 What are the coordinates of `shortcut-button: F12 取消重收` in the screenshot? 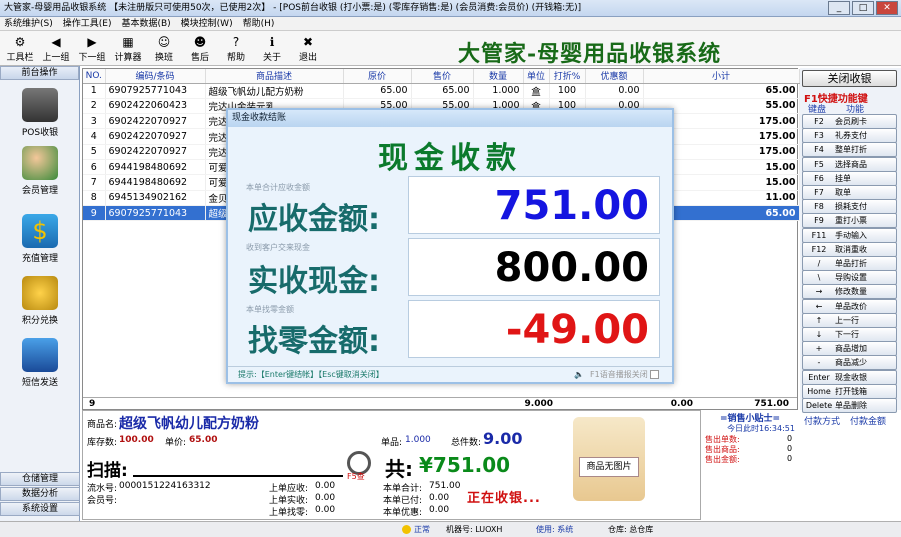 It's located at (849, 249).